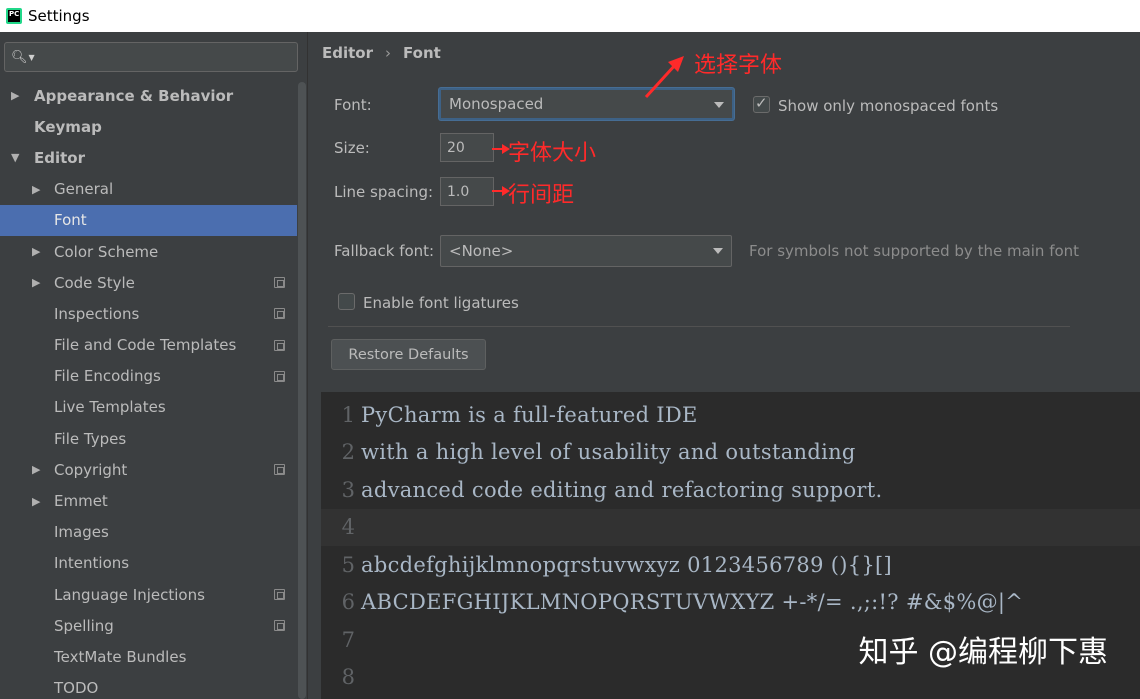 The image size is (1140, 699). Describe the element at coordinates (888, 106) in the screenshot. I see `show-monospaced-label: Show only monospaced fonts` at that location.